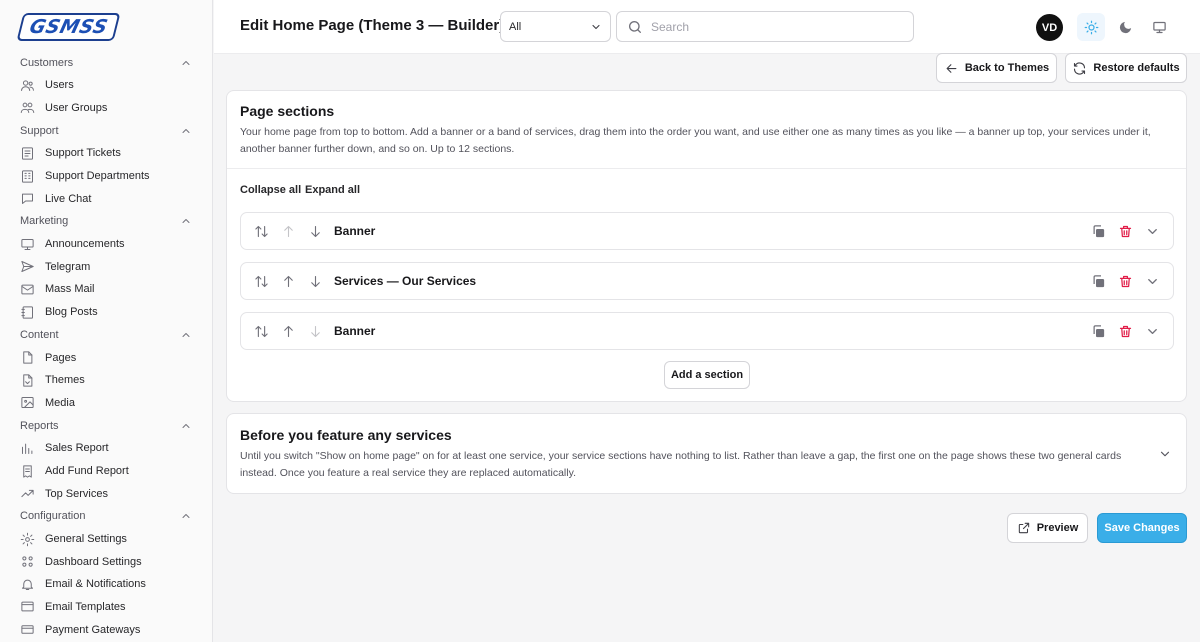 This screenshot has height=642, width=1200. I want to click on sidebar-item-top-services: Top Services, so click(106, 493).